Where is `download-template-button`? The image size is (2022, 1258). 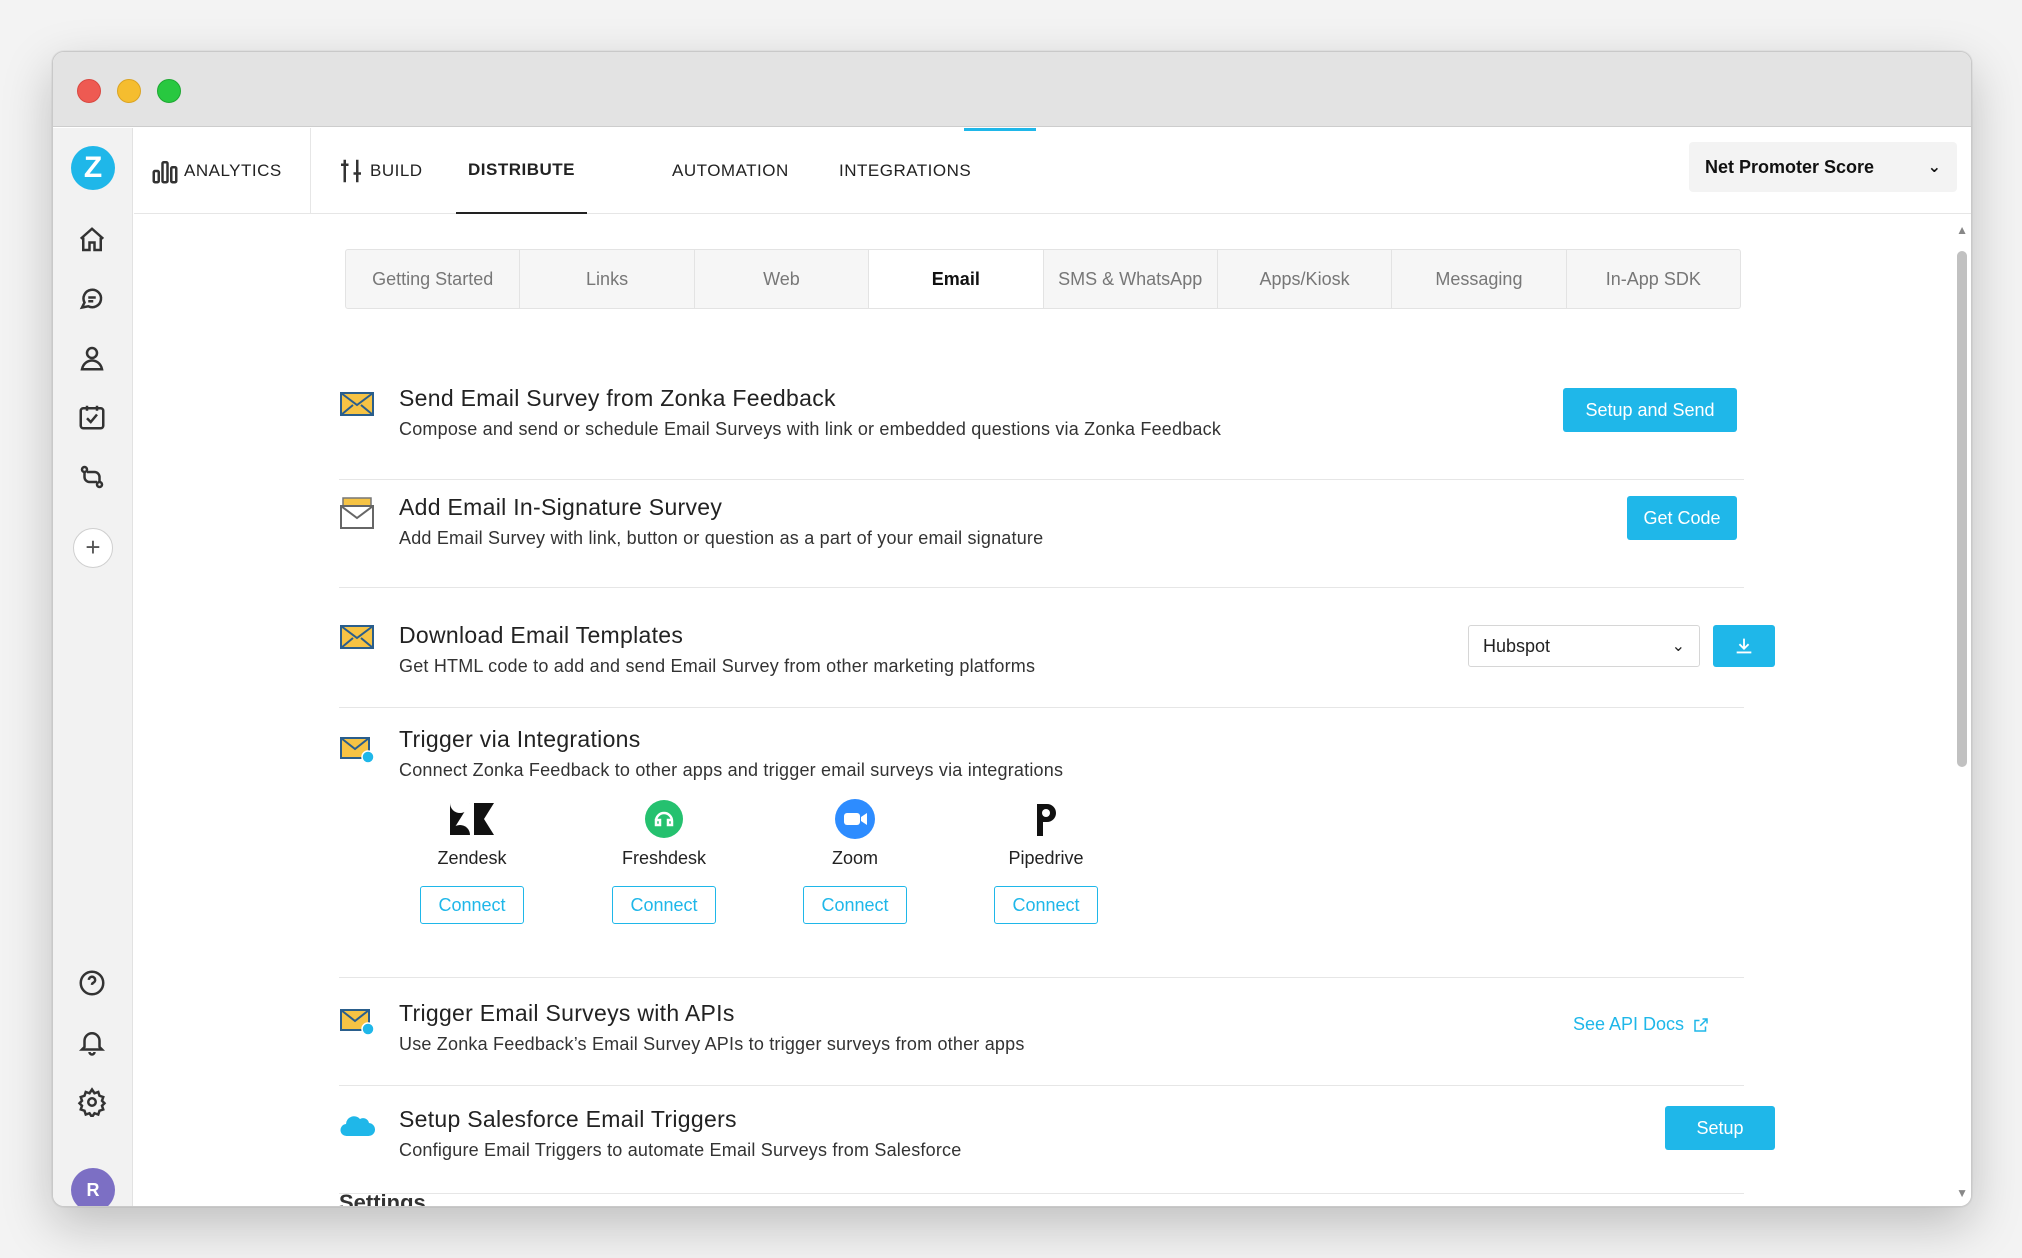 download-template-button is located at coordinates (1744, 646).